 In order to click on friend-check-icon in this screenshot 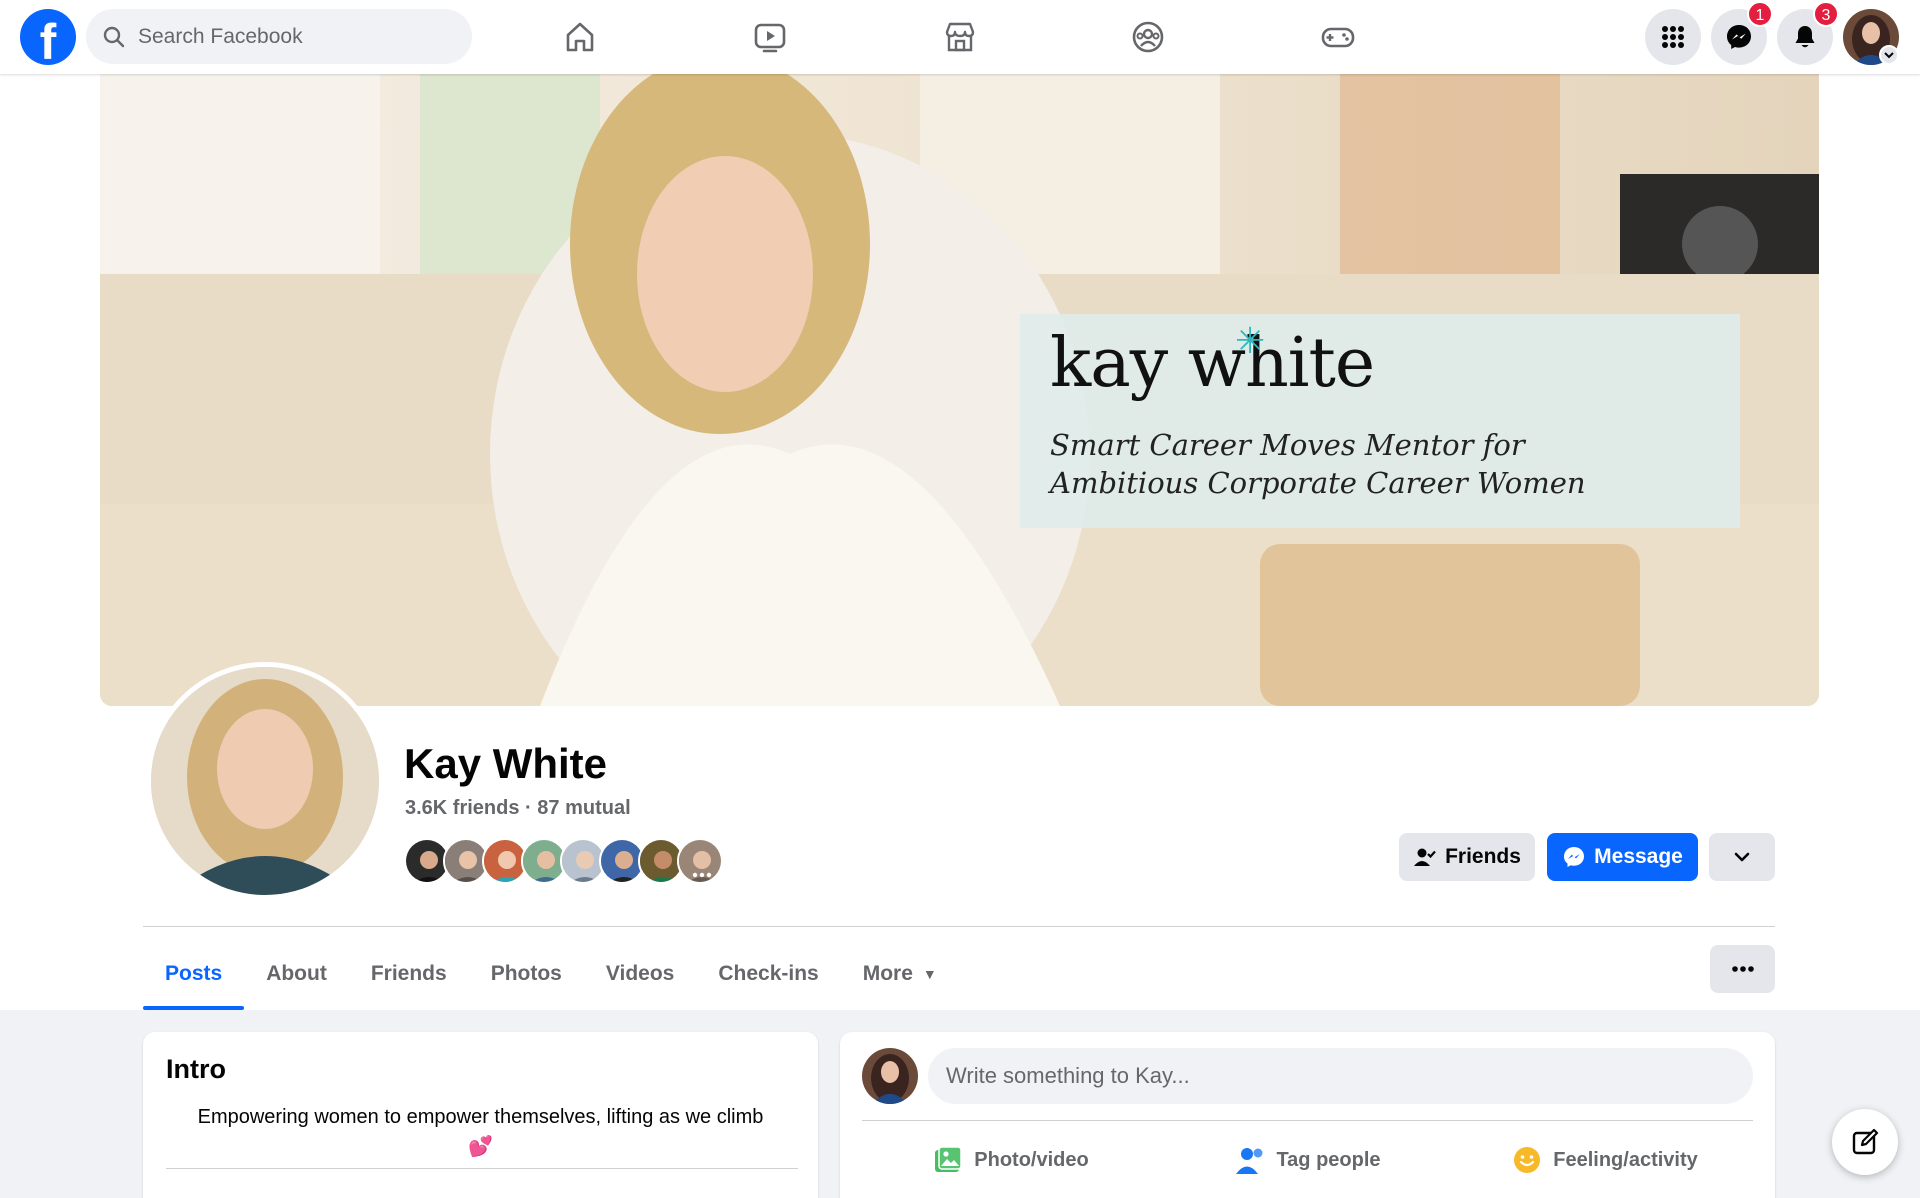, I will do `click(1425, 857)`.